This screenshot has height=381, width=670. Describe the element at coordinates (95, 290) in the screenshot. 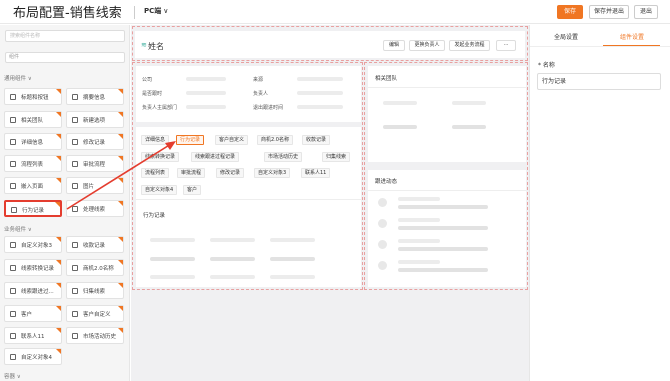

I see `component-item: 归集线索` at that location.